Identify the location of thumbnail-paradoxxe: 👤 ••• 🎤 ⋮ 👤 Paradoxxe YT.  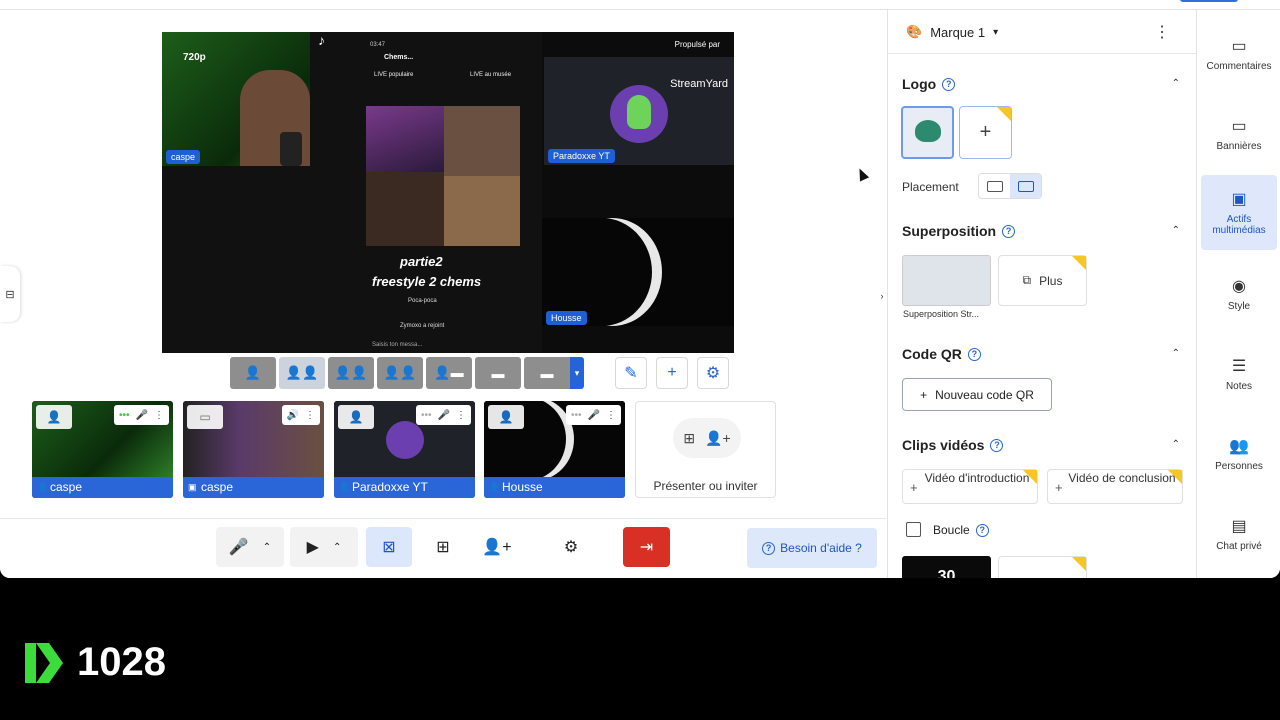
(404, 449).